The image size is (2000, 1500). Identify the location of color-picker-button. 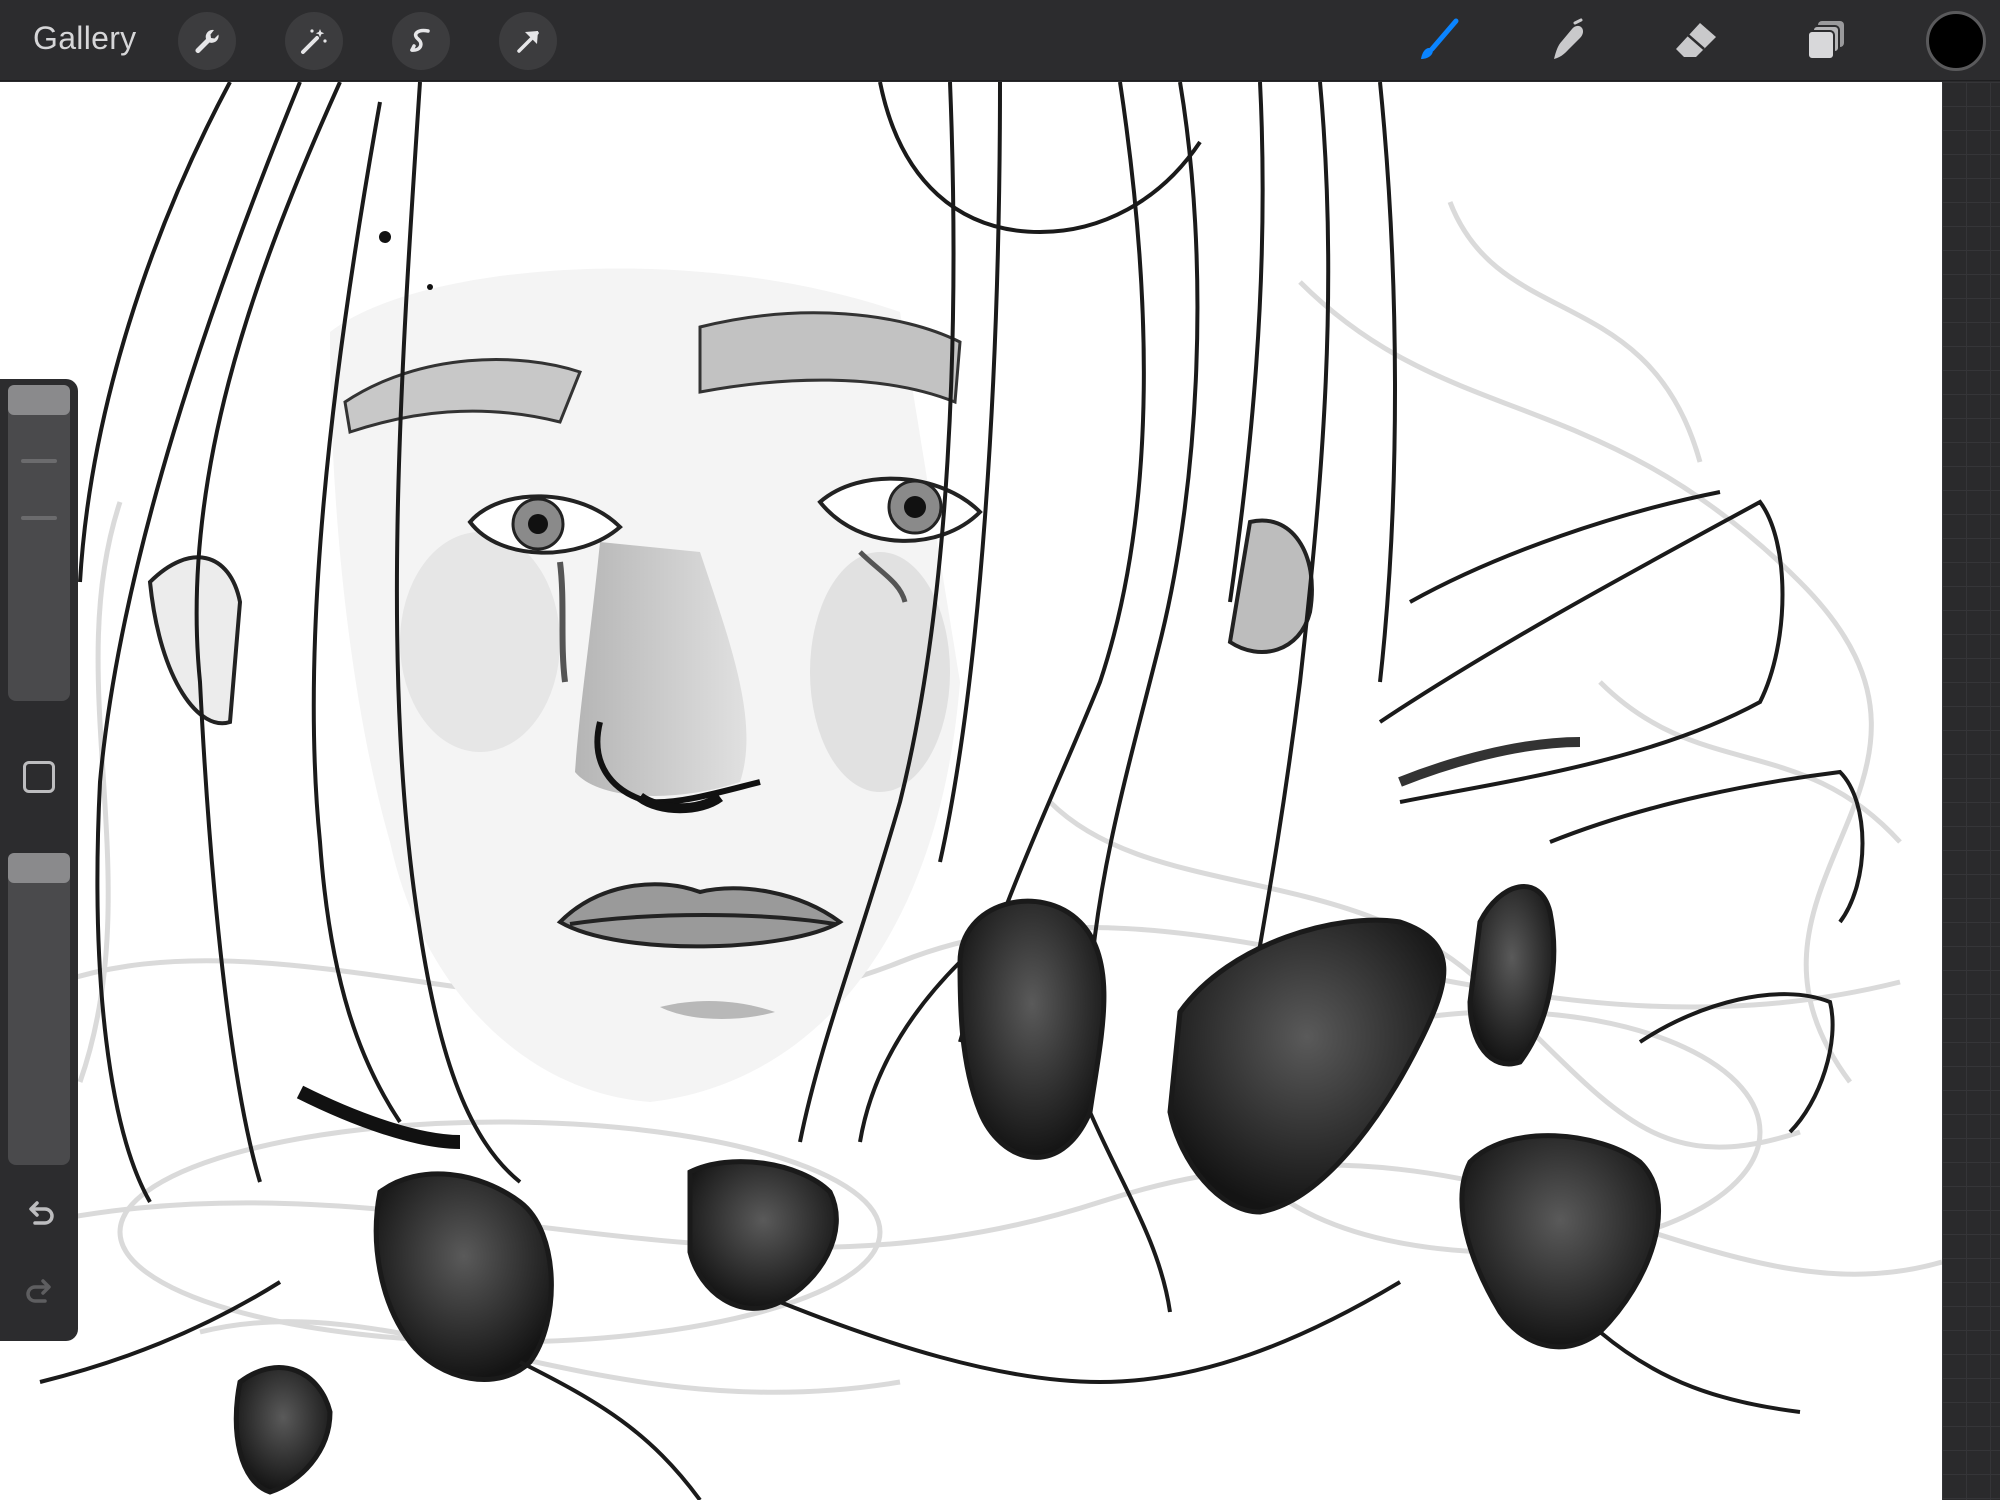
(1956, 41).